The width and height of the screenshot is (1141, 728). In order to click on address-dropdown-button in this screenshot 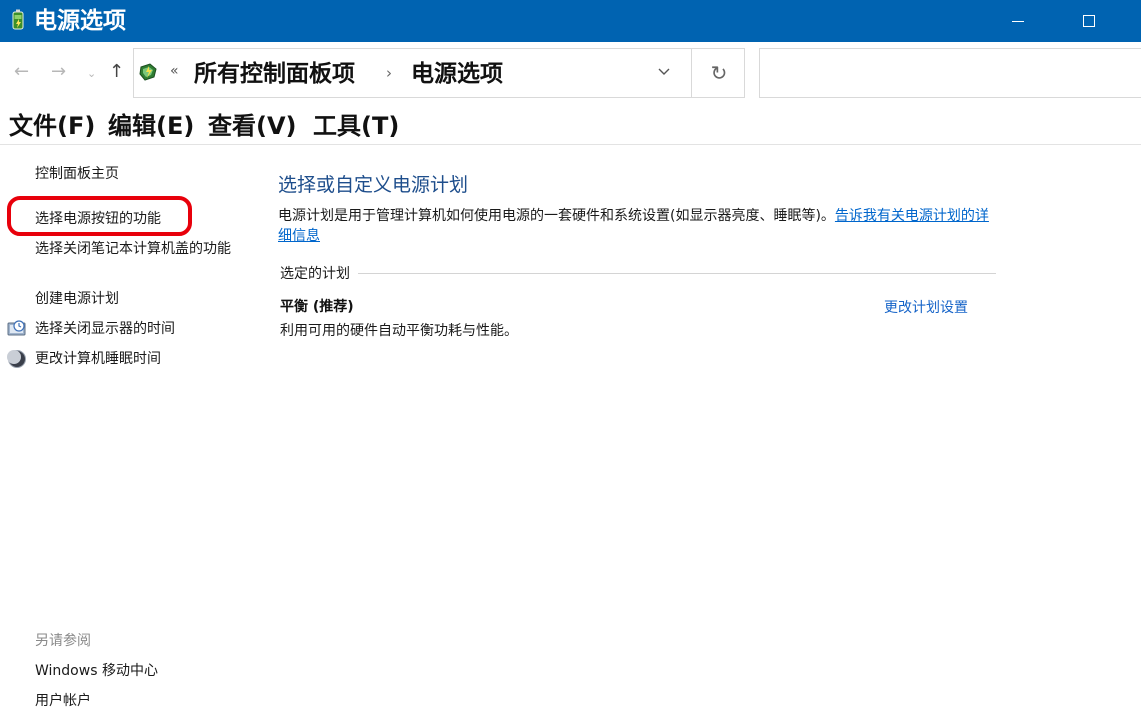, I will do `click(664, 72)`.